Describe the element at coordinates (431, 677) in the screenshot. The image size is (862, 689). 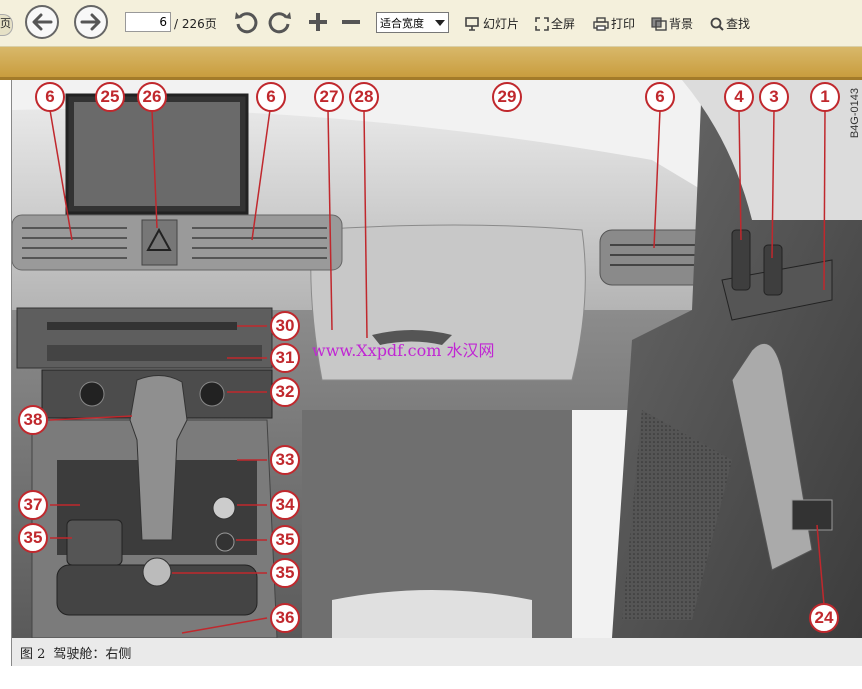
I see `page-bottom` at that location.